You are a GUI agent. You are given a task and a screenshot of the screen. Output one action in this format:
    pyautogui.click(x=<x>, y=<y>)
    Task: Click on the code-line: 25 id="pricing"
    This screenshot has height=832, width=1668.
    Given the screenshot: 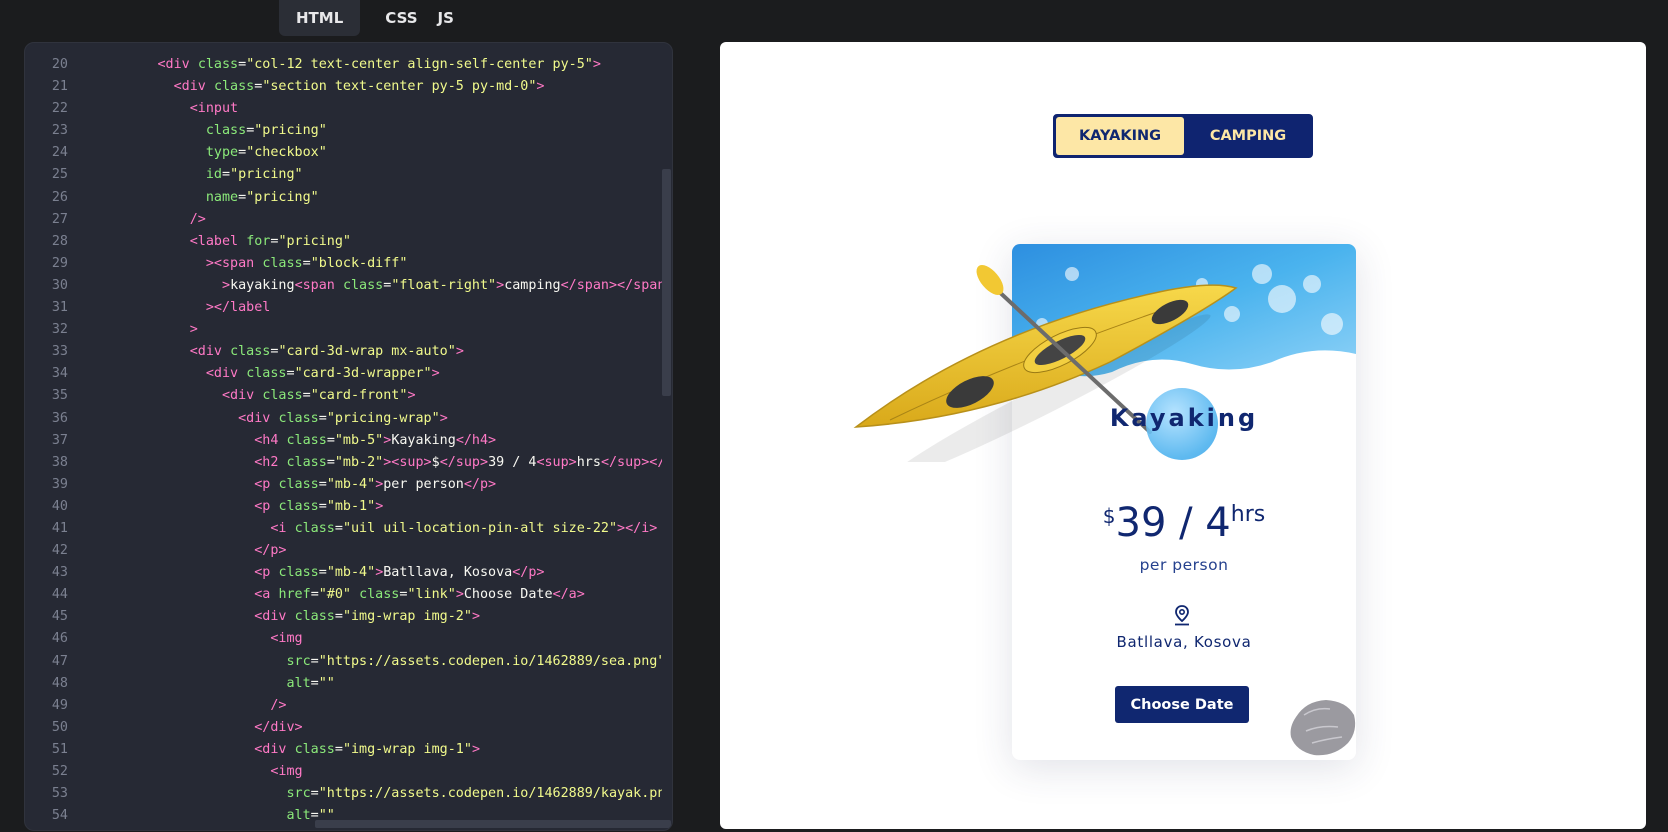 What is the action you would take?
    pyautogui.click(x=343, y=175)
    